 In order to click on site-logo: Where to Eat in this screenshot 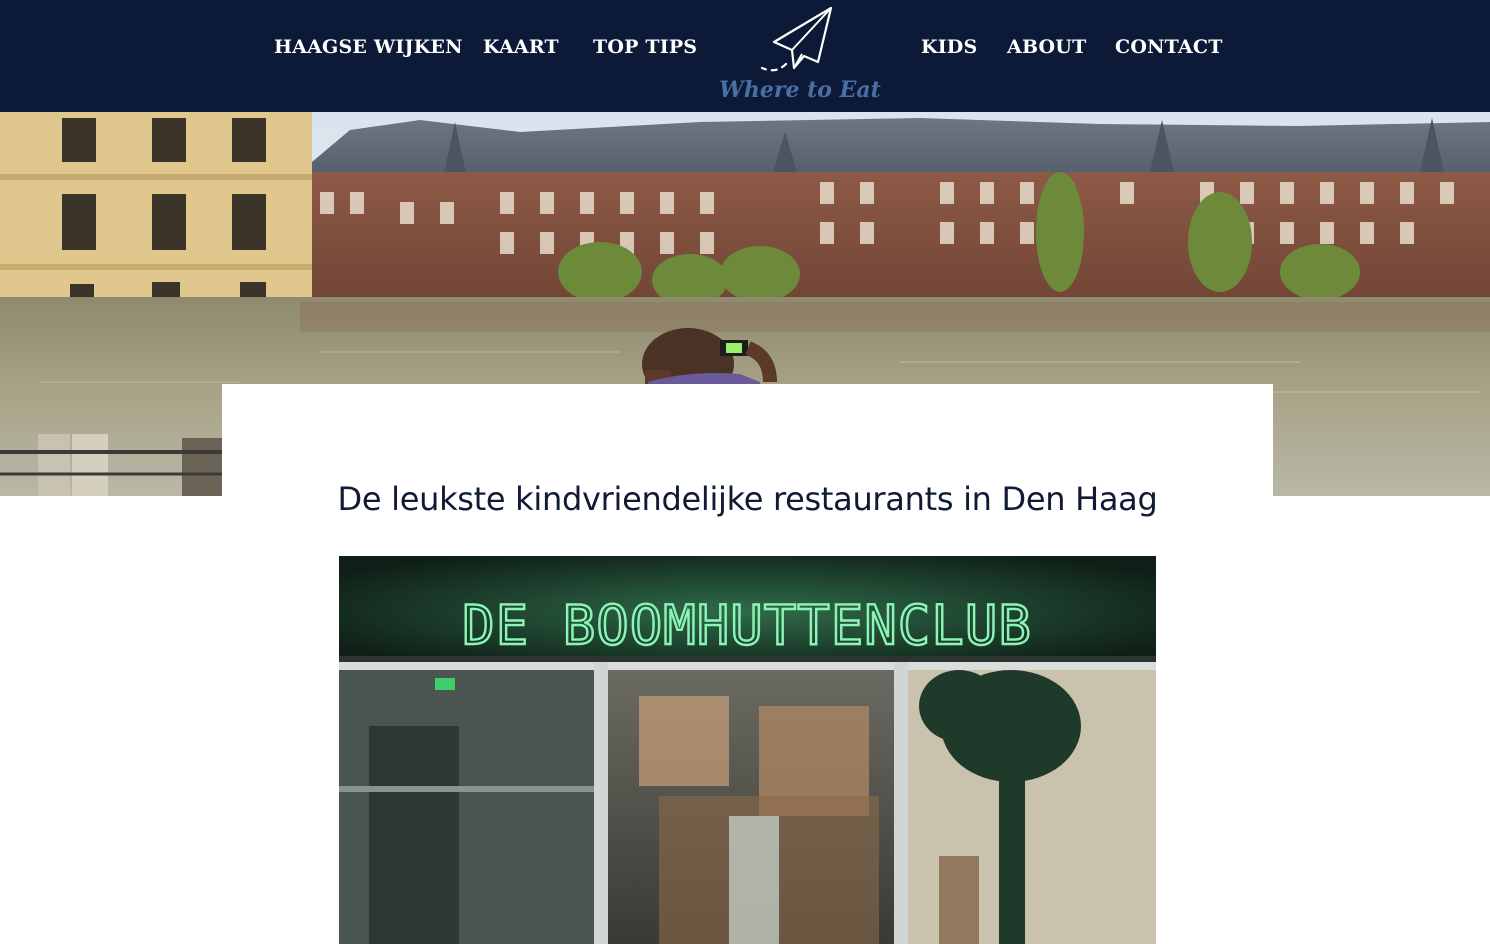, I will do `click(800, 54)`.